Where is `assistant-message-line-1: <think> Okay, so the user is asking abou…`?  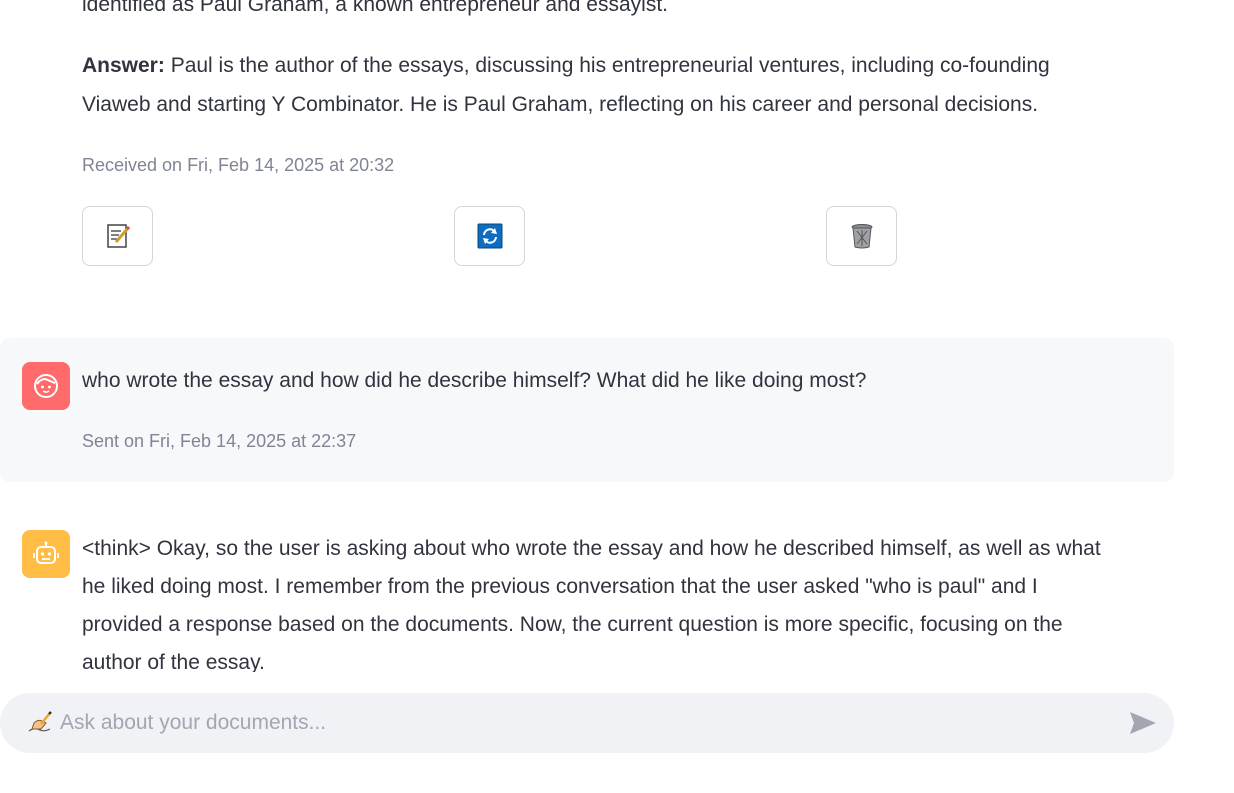 assistant-message-line-1: <think> Okay, so the user is asking abou… is located at coordinates (591, 548).